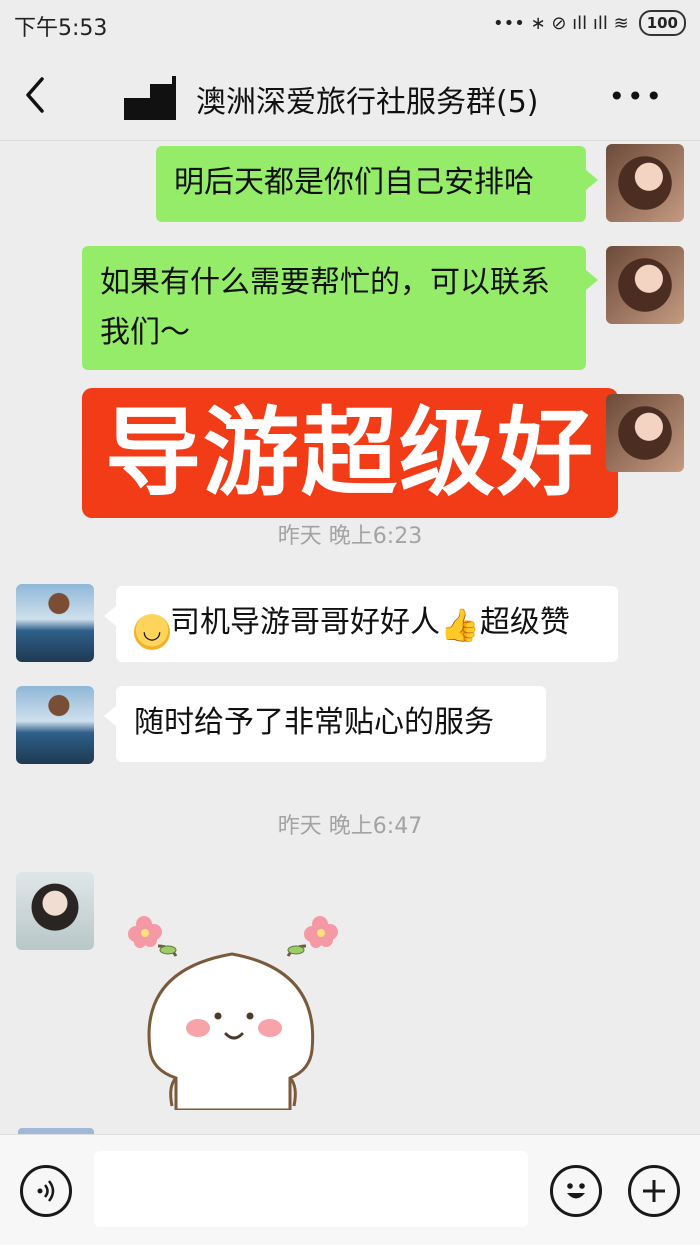  I want to click on message-bubble-outgoing: 如果有什么需要帮忙的，可以联系我们～, so click(340, 308).